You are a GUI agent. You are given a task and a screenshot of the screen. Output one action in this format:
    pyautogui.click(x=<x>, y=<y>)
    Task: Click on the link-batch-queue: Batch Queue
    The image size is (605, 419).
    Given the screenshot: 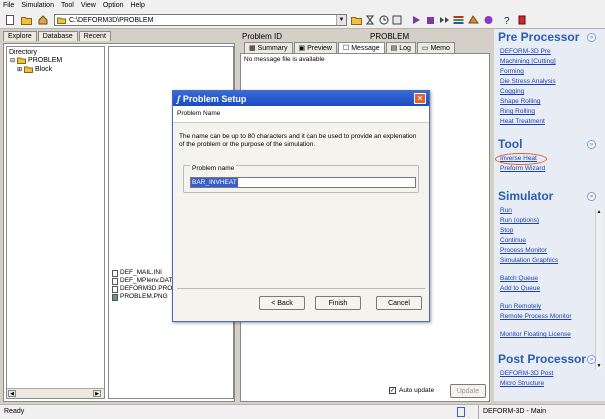 What is the action you would take?
    pyautogui.click(x=551, y=279)
    